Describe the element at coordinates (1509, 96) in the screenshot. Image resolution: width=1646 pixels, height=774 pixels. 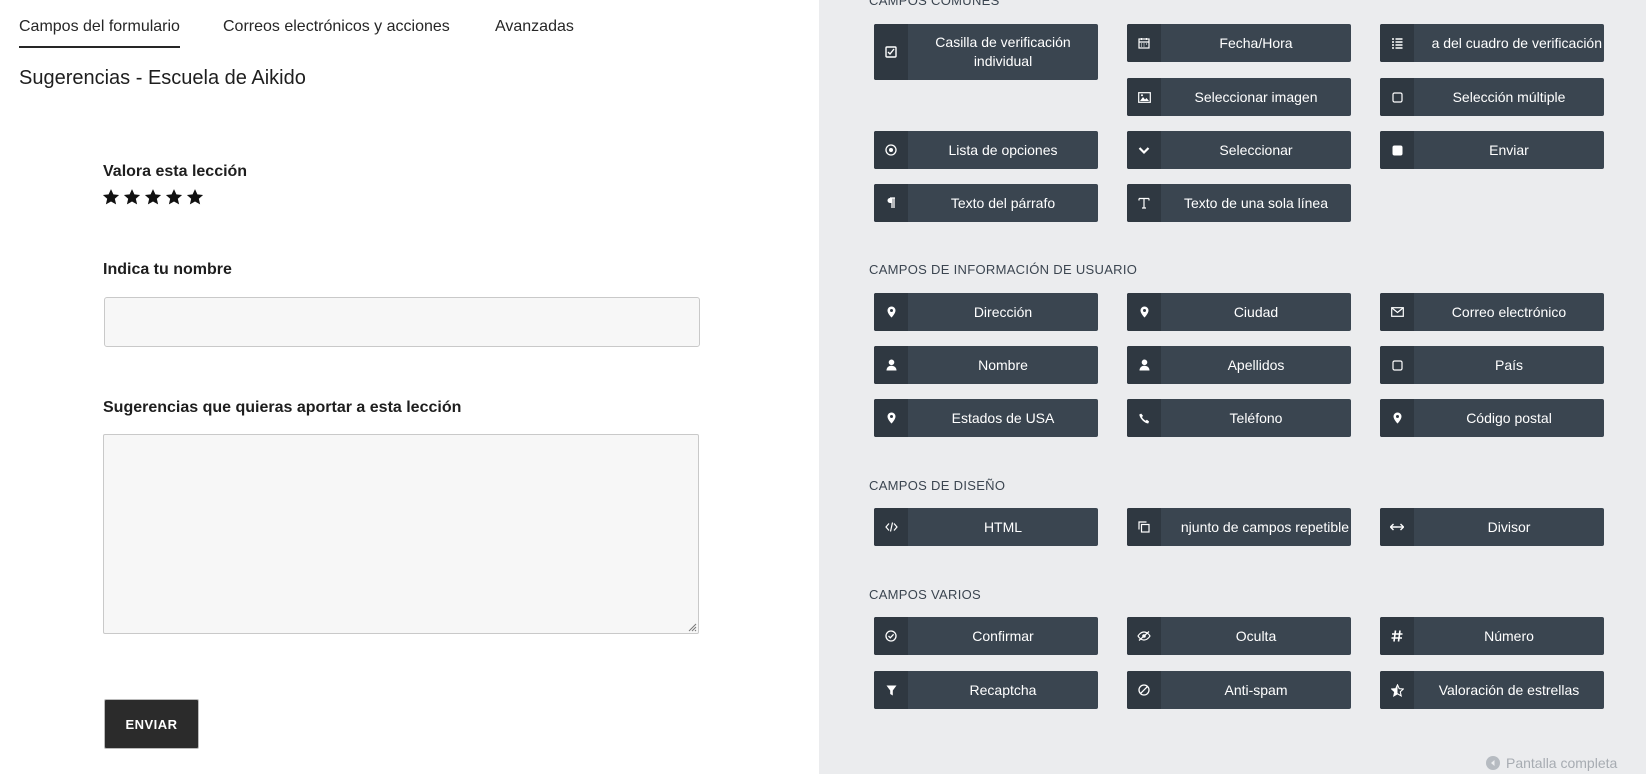
I see `field-button-label: Selección múltiple` at that location.